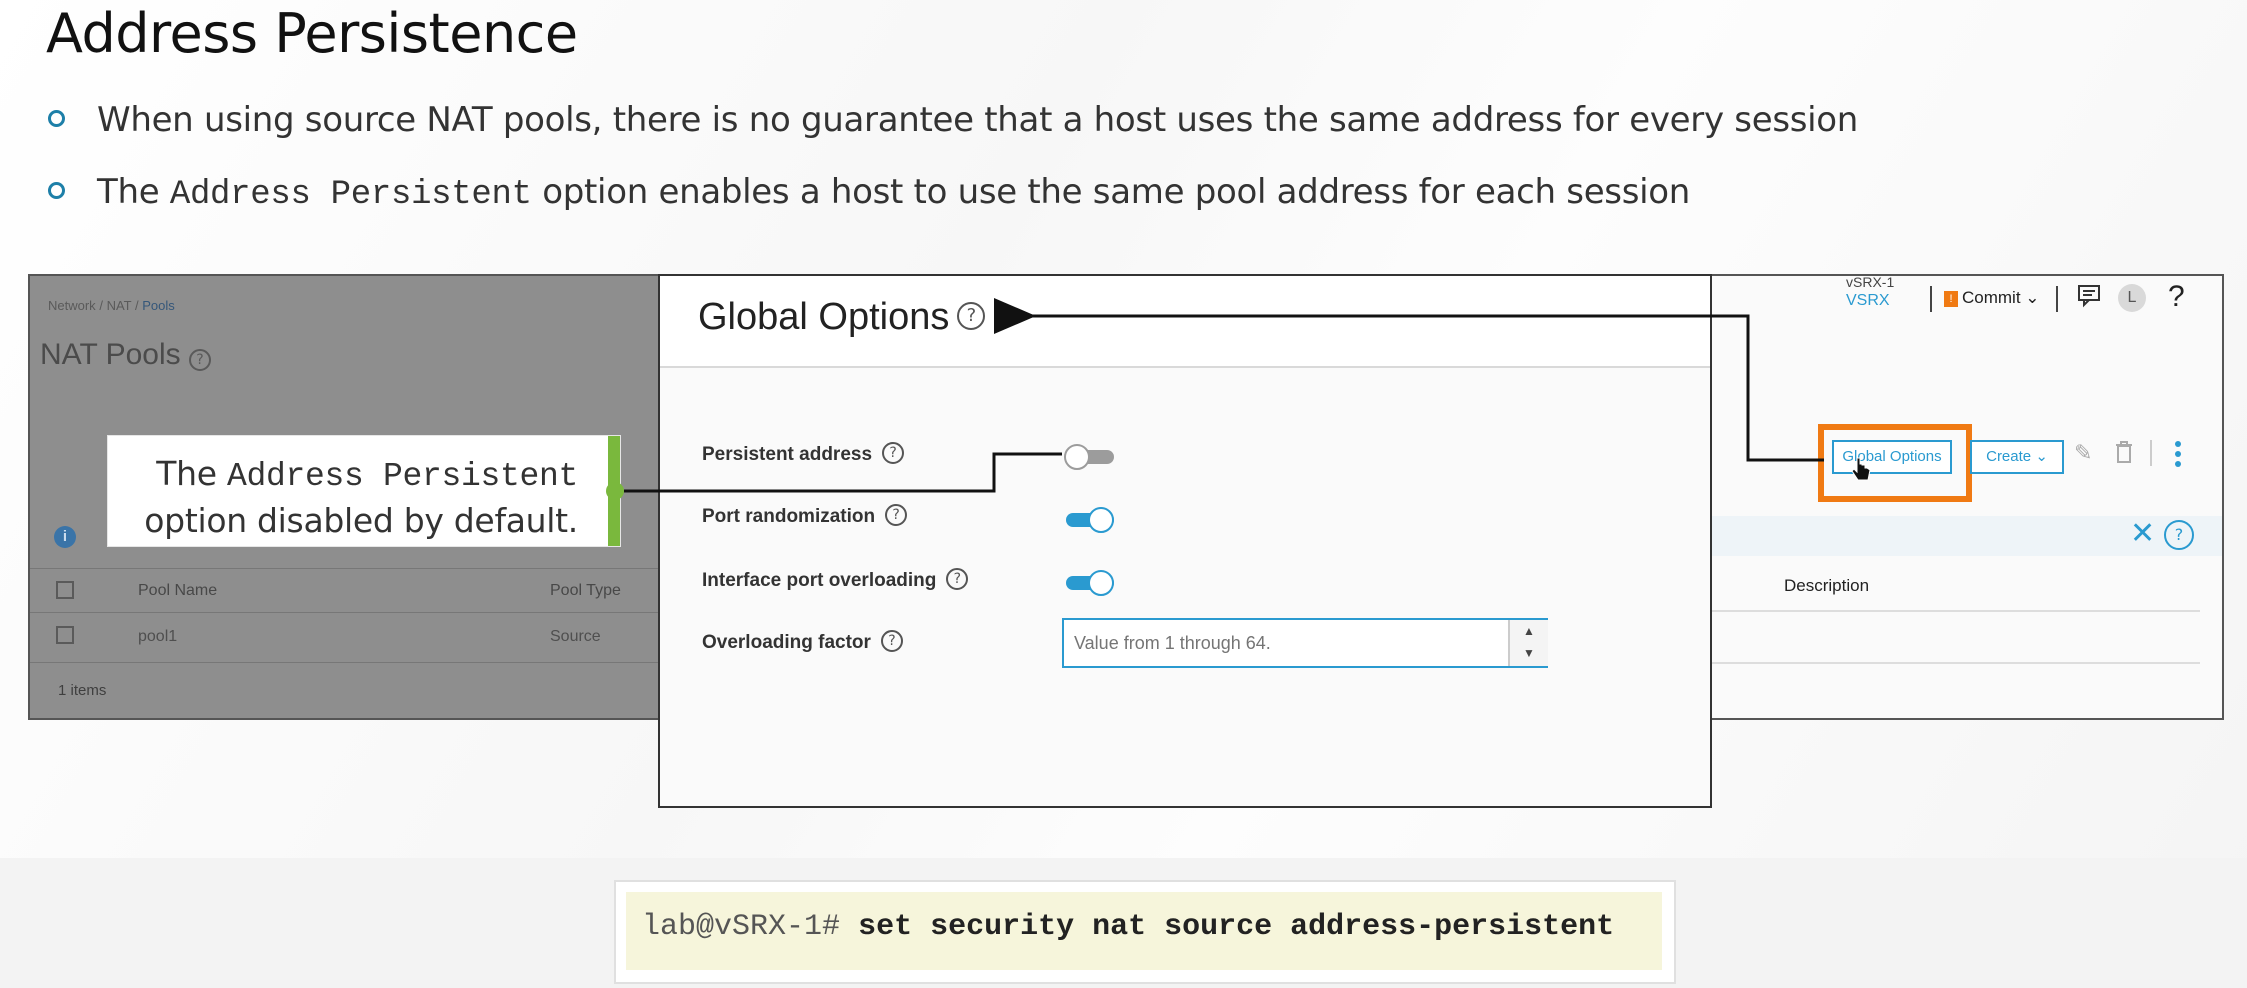 The width and height of the screenshot is (2247, 988). Describe the element at coordinates (82, 690) in the screenshot. I see `item-count: 1 items` at that location.